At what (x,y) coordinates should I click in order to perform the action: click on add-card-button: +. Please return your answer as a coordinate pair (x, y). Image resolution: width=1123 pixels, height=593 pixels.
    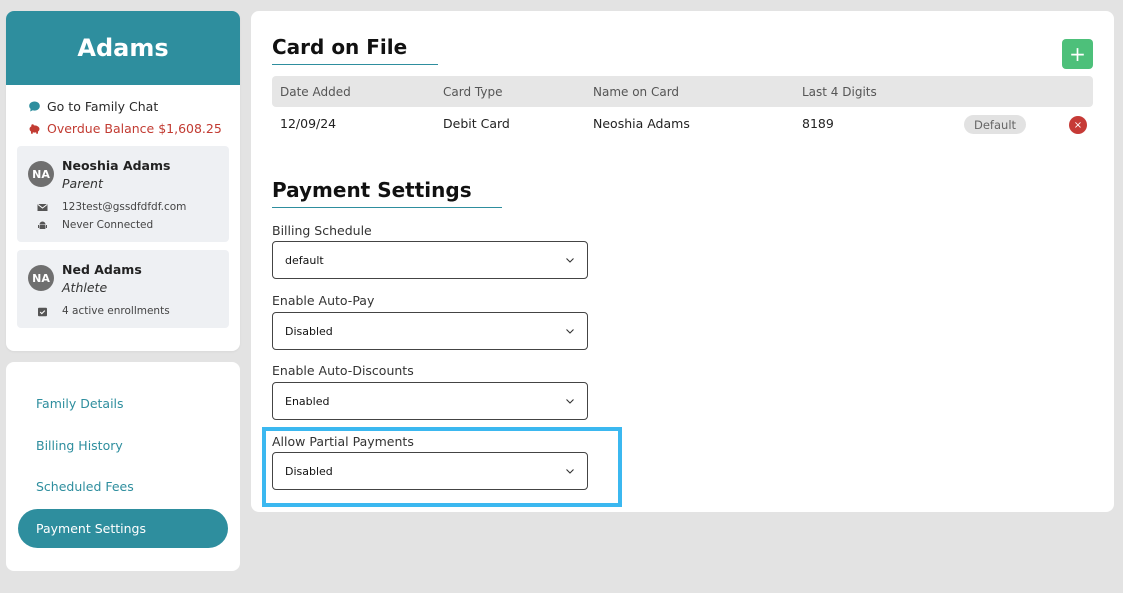
    Looking at the image, I should click on (1077, 54).